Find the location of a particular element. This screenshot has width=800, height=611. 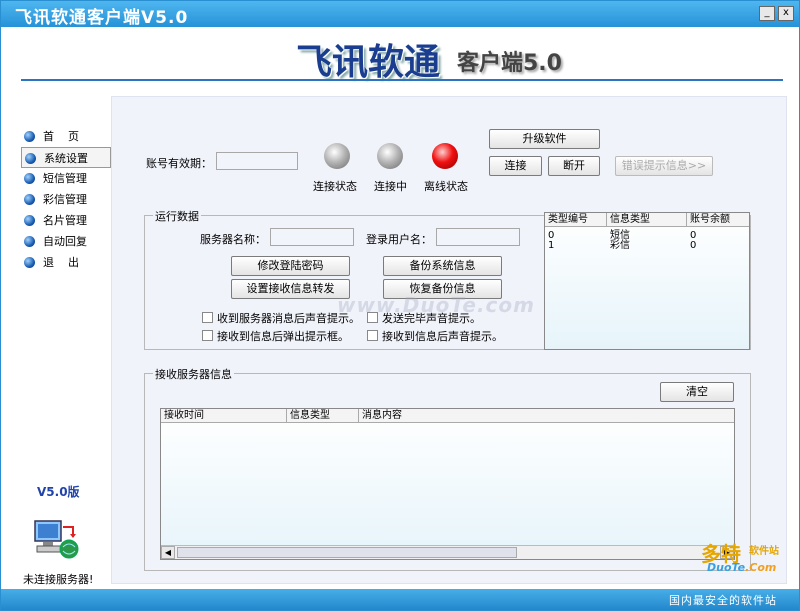

sidebar-item-label: 名片管理 is located at coordinates (65, 220).